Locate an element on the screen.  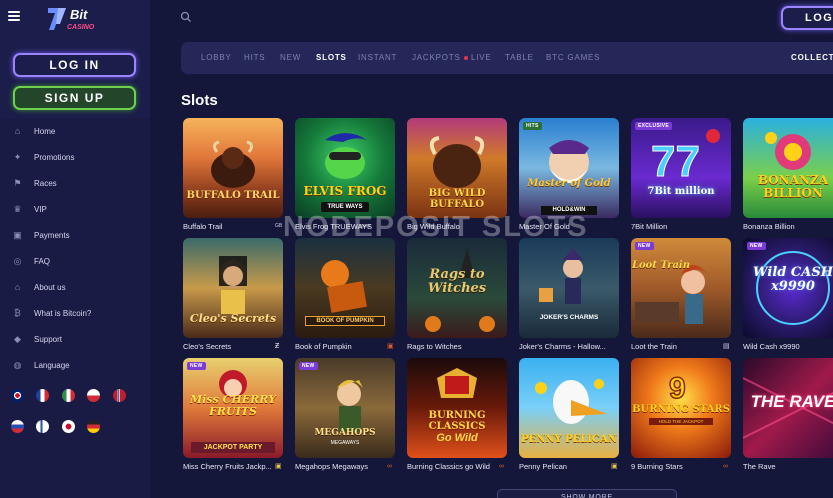
tab-collections: COLLECTE is located at coordinates (812, 58).